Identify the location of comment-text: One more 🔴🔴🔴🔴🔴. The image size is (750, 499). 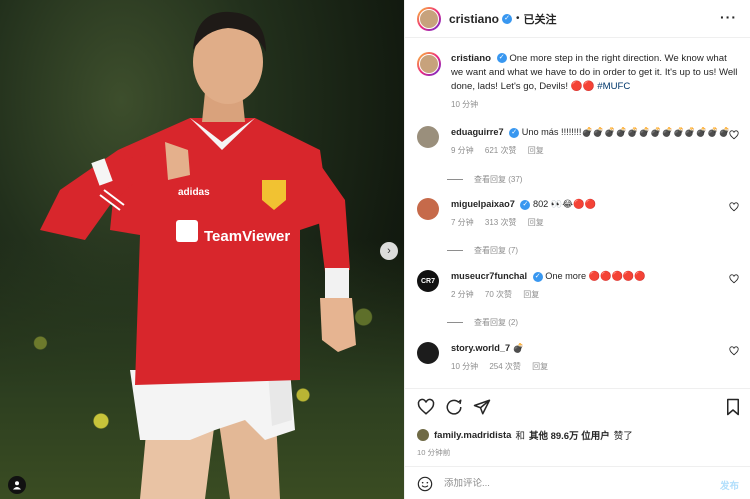
(595, 276).